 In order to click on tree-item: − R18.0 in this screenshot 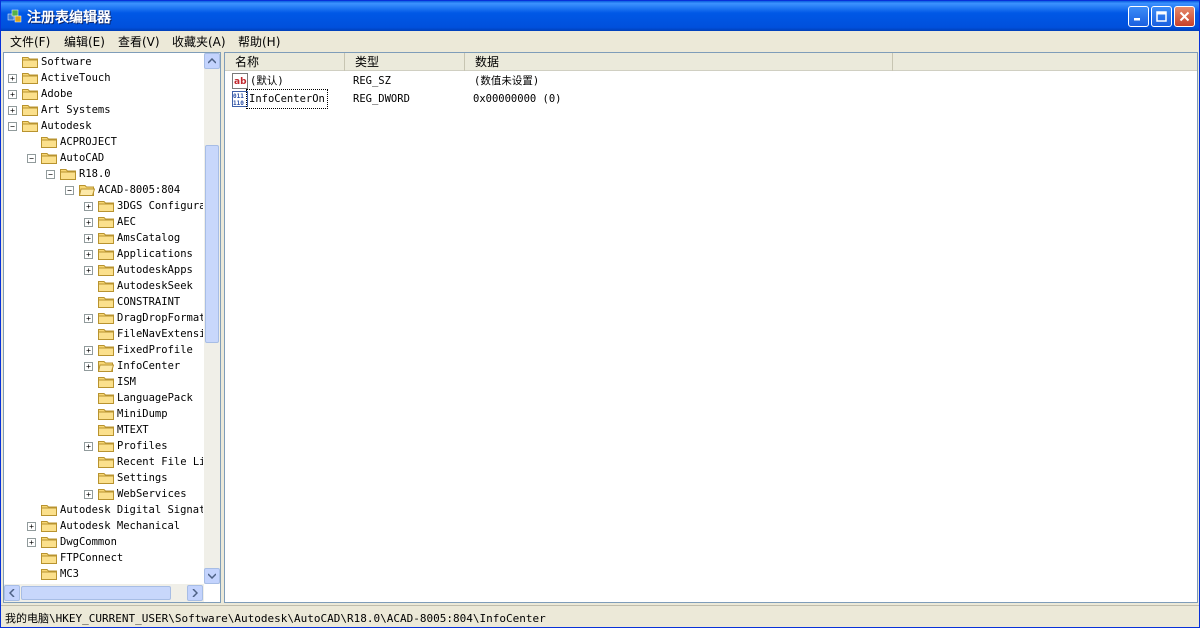, I will do `click(103, 174)`.